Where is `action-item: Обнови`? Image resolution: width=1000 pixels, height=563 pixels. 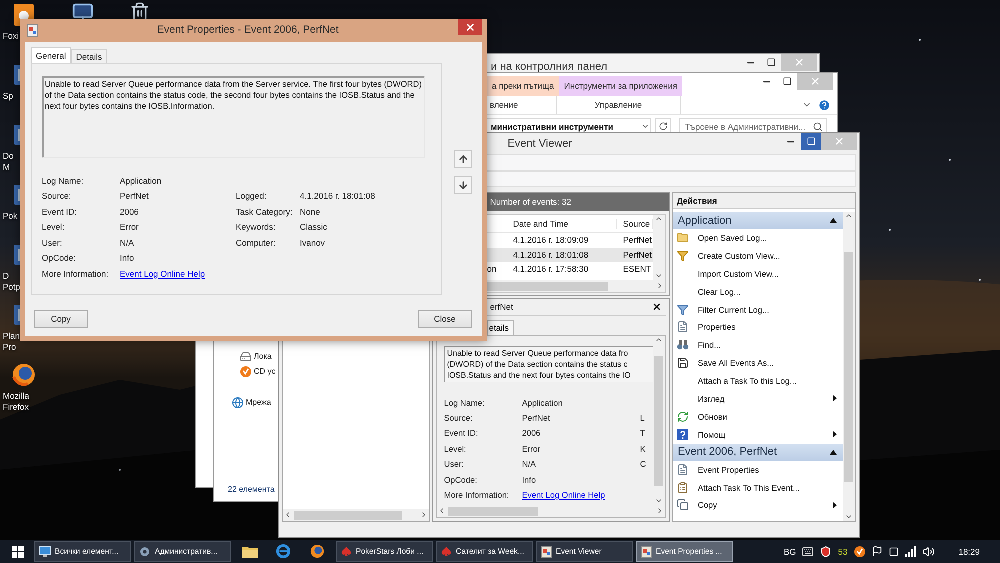
action-item: Обнови is located at coordinates (757, 417).